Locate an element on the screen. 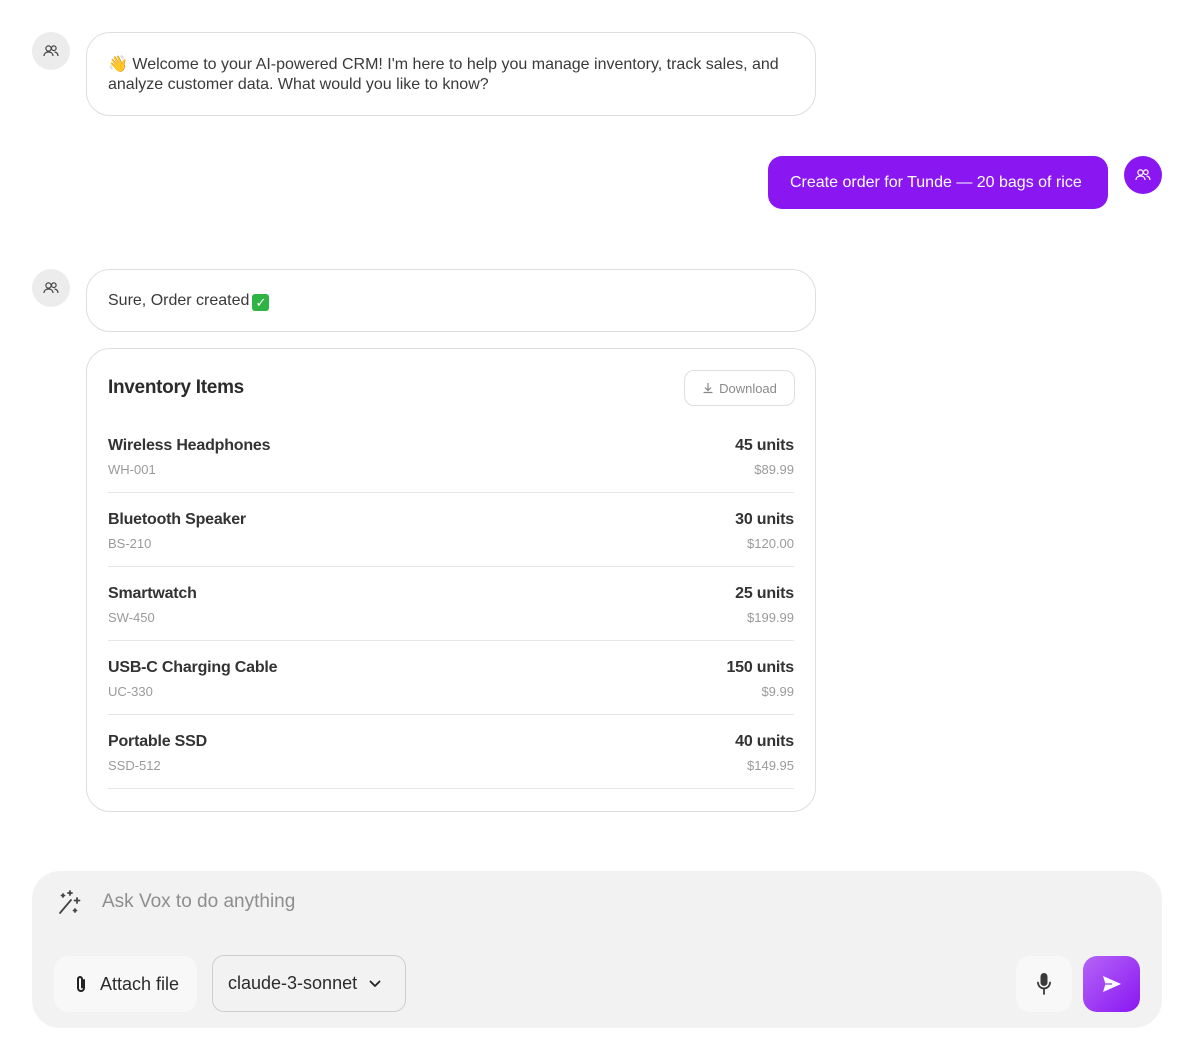 This screenshot has width=1194, height=1061. attach-file-button: Attach file is located at coordinates (125, 984).